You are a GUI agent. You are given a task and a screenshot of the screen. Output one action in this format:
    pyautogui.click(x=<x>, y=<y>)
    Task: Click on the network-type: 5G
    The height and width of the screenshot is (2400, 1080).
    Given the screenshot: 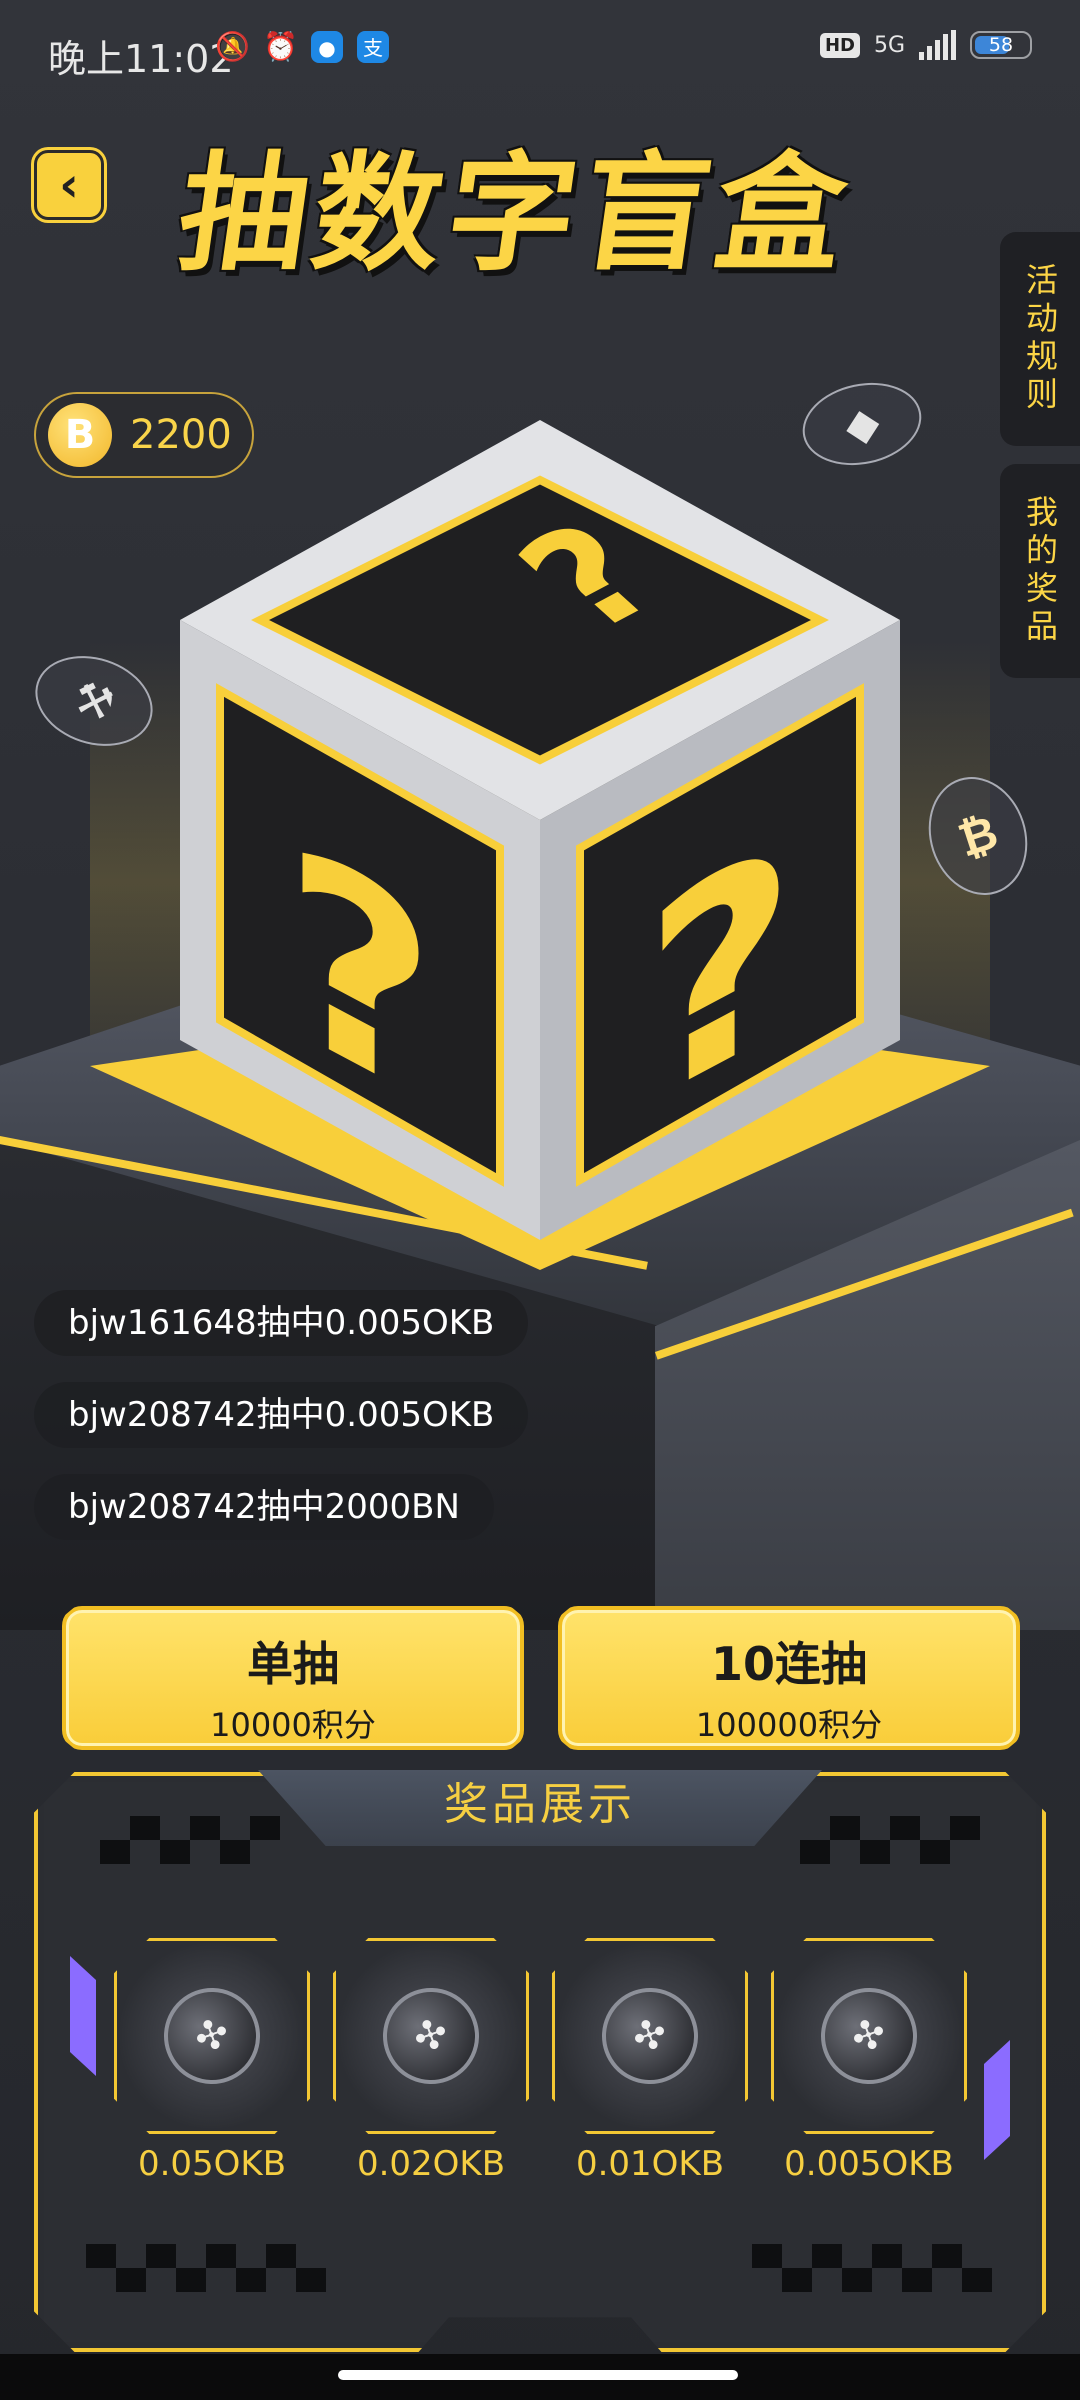 What is the action you would take?
    pyautogui.click(x=889, y=45)
    